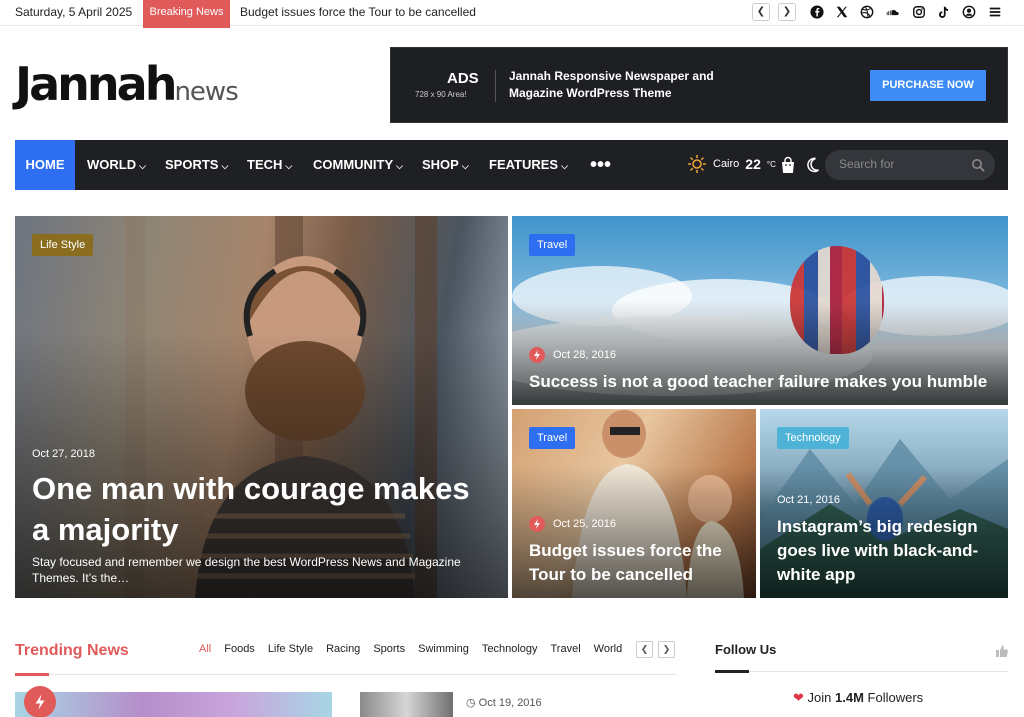  I want to click on nav-item-shop: SHOP ⌵, so click(445, 165).